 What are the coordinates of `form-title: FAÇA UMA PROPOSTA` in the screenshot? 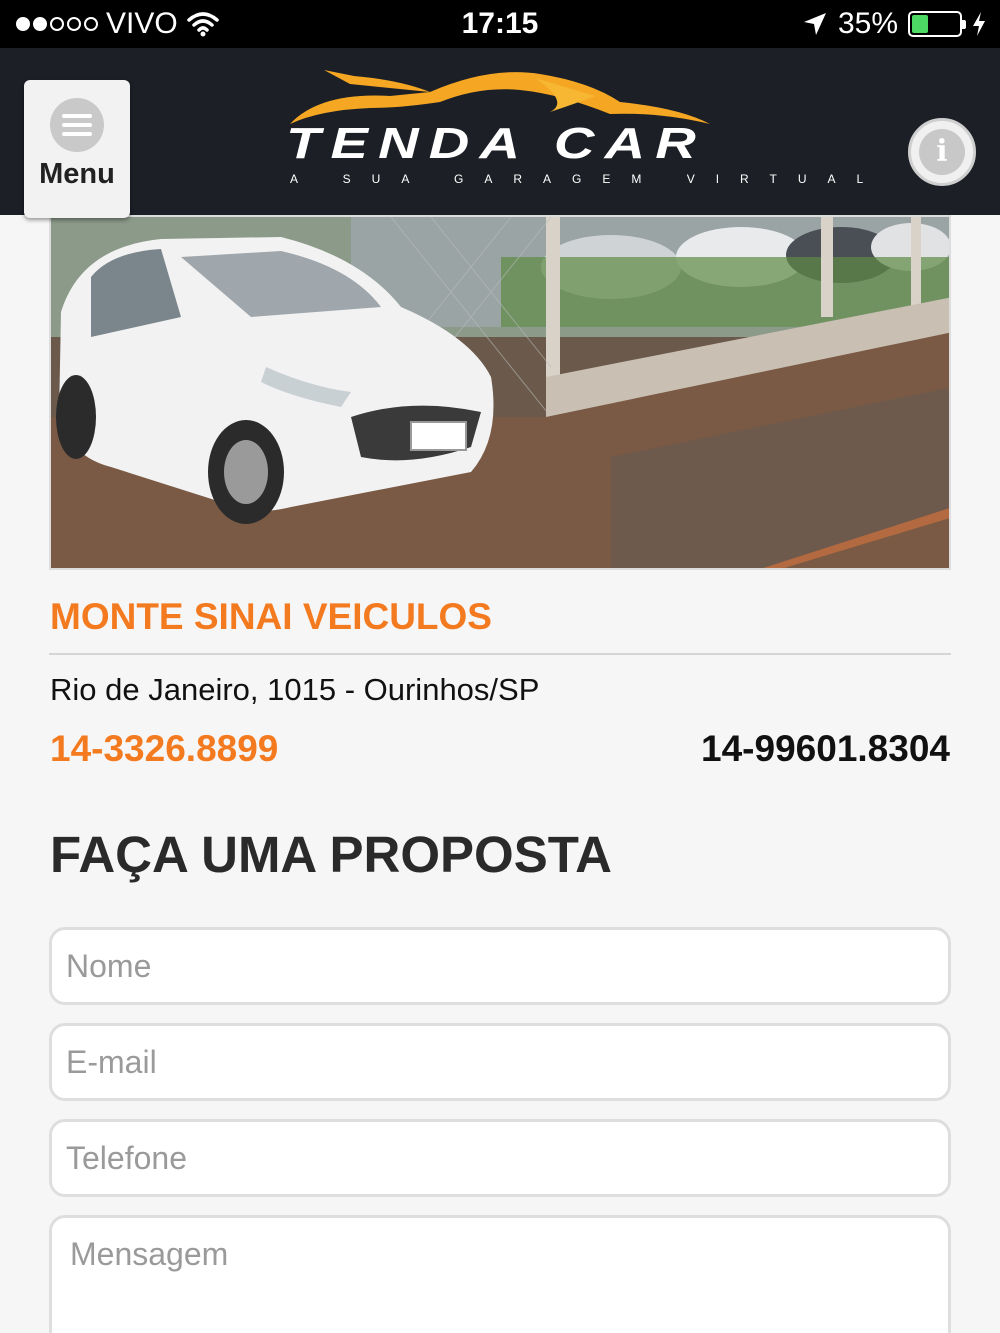 It's located at (331, 854).